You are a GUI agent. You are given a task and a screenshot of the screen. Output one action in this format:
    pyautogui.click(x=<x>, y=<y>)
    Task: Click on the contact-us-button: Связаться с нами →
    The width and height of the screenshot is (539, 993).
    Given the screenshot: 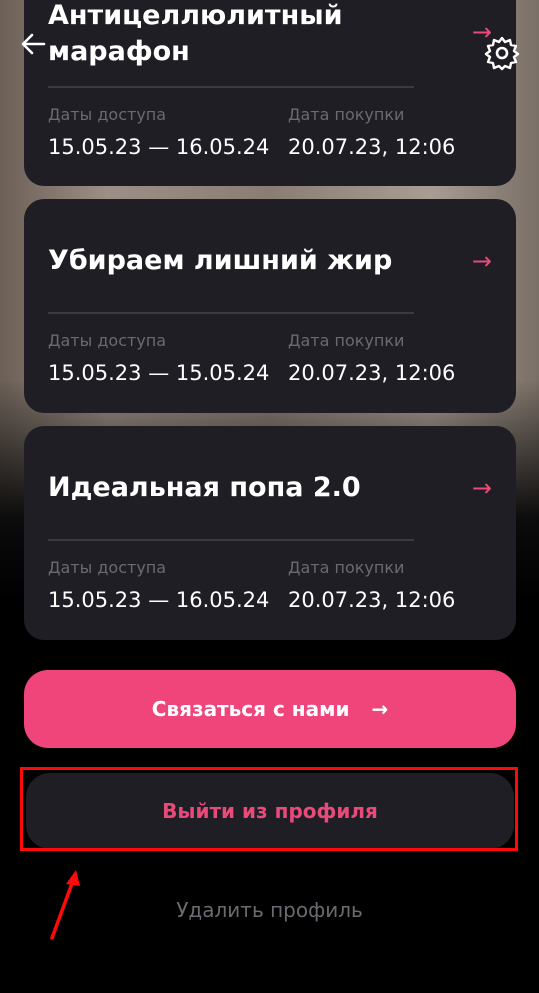 What is the action you would take?
    pyautogui.click(x=270, y=709)
    